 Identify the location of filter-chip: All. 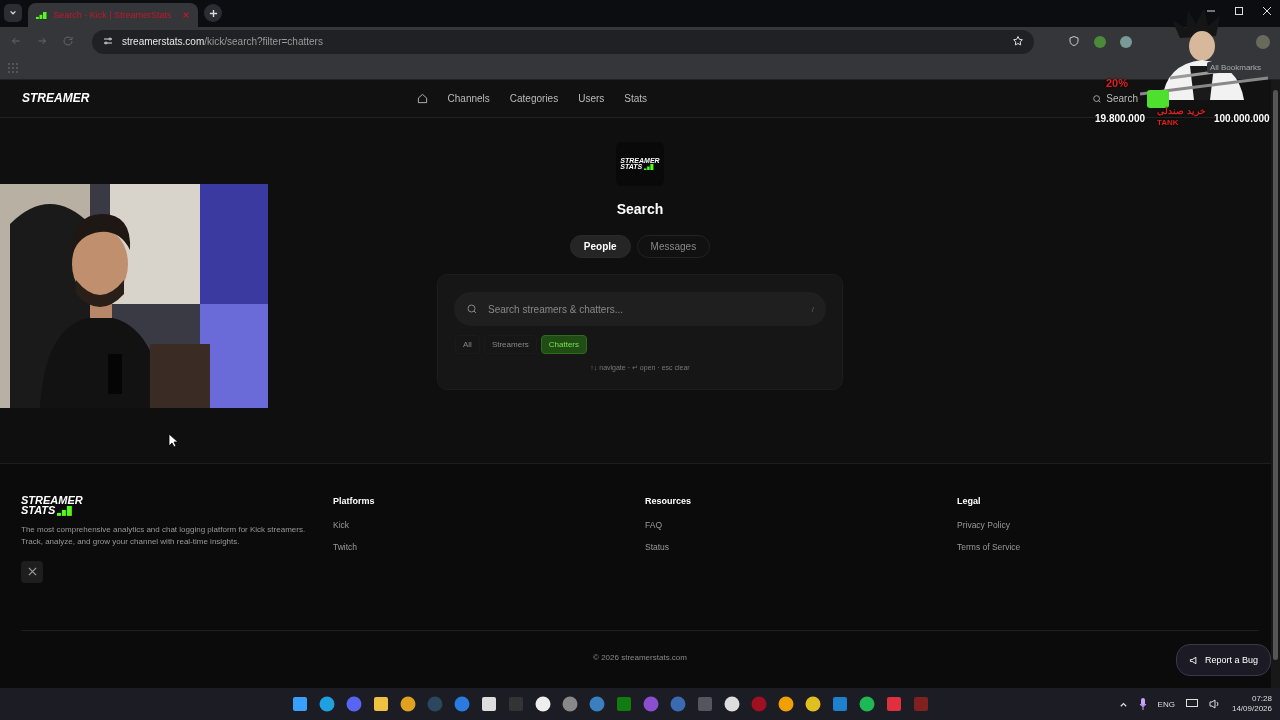
(467, 344).